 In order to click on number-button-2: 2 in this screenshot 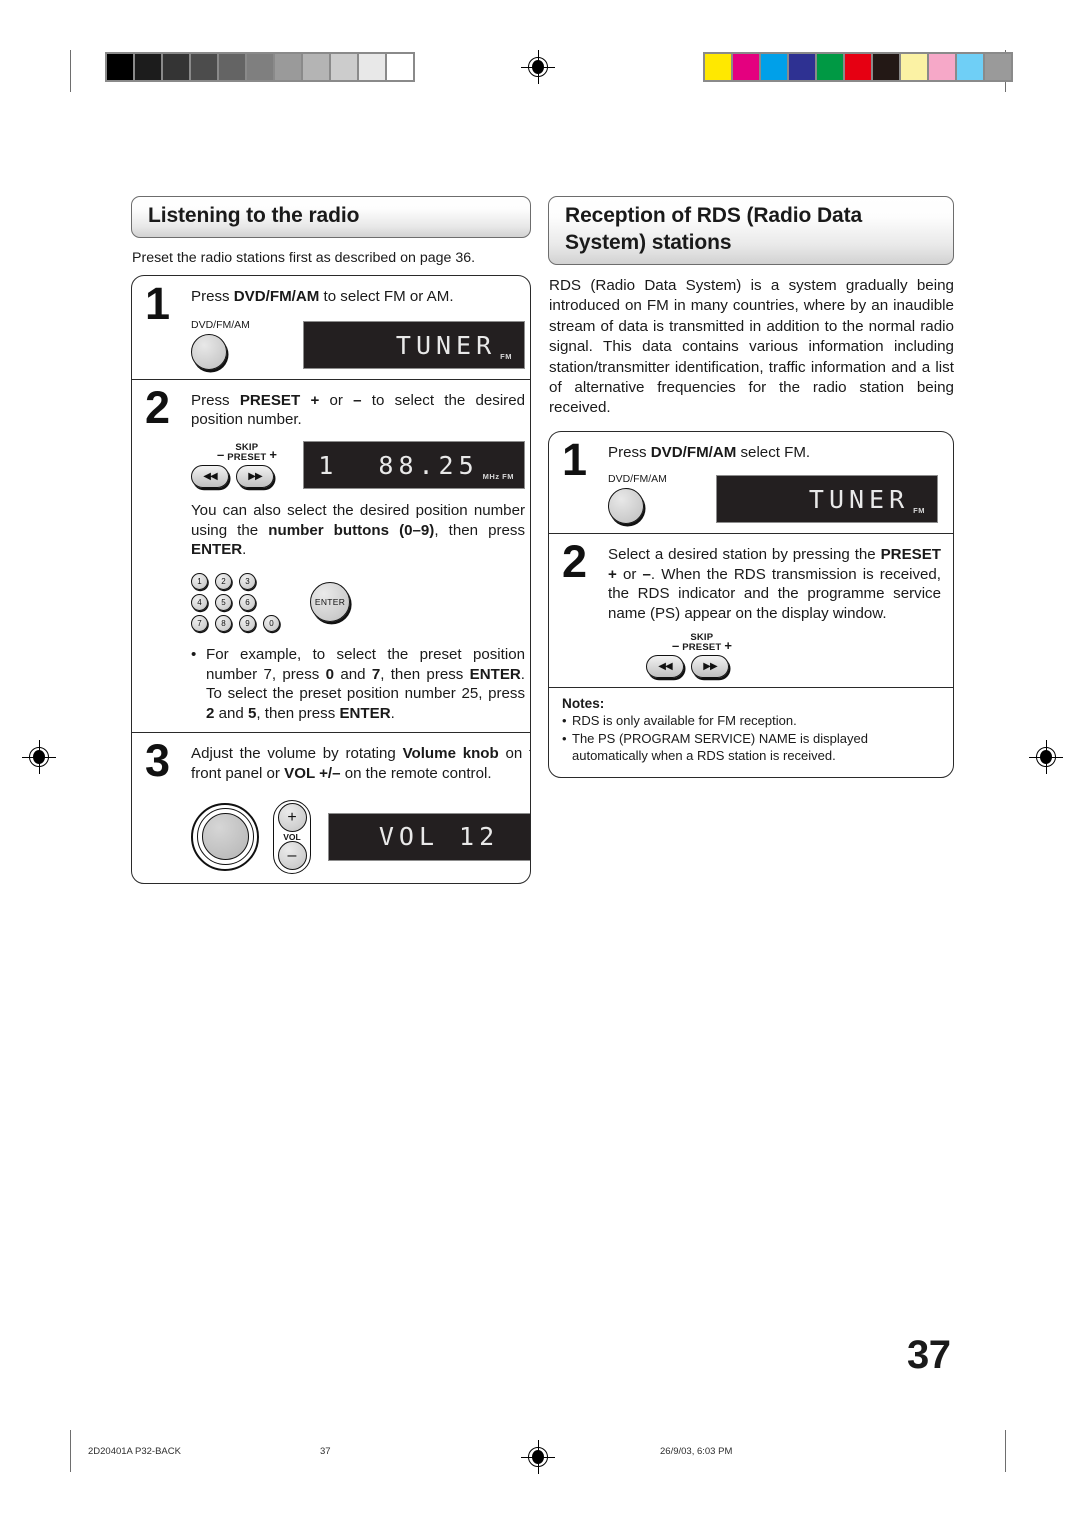, I will do `click(223, 581)`.